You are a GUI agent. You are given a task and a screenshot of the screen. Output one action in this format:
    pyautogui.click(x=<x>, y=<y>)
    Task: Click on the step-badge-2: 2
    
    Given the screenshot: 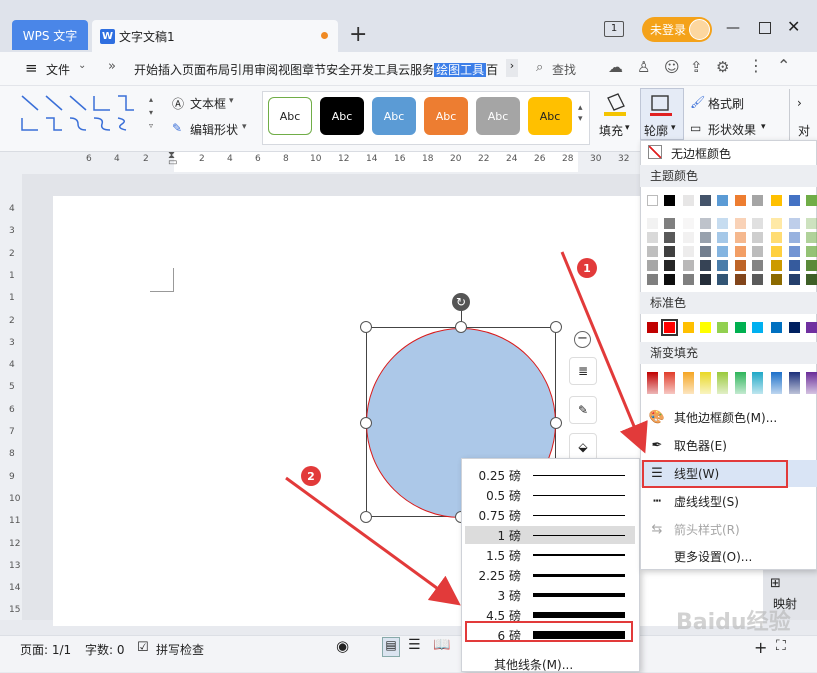 What is the action you would take?
    pyautogui.click(x=311, y=476)
    